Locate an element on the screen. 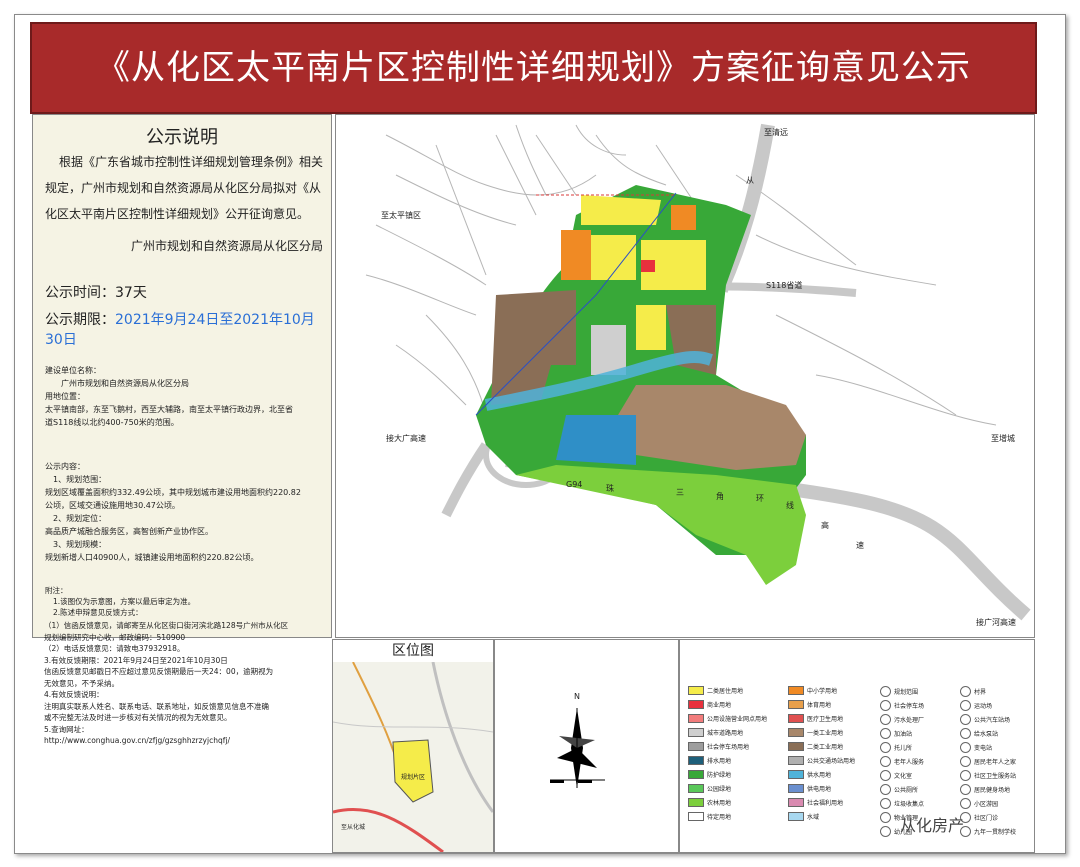 The height and width of the screenshot is (867, 1080). label-s118: S118省道 is located at coordinates (784, 285).